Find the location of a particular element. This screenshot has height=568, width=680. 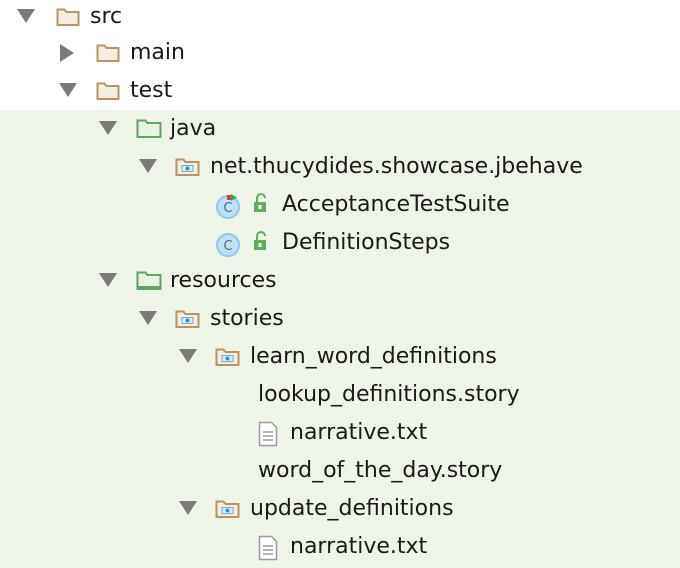

tree-label-src: src is located at coordinates (106, 16).